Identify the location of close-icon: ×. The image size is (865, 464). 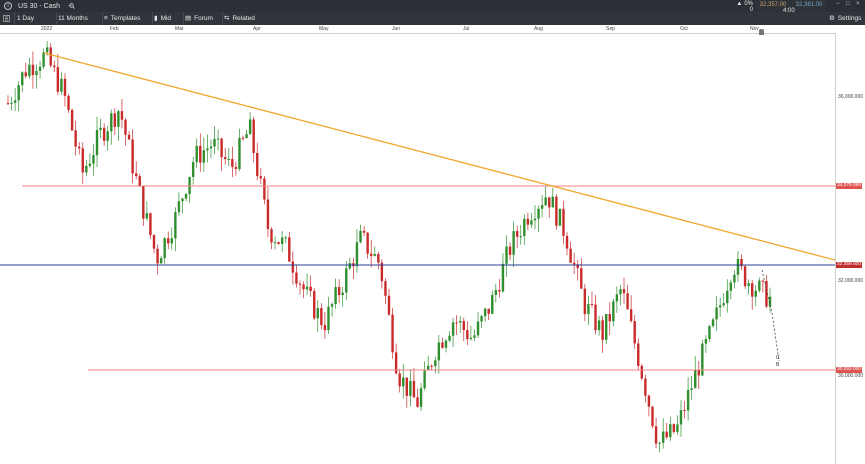
(858, 4).